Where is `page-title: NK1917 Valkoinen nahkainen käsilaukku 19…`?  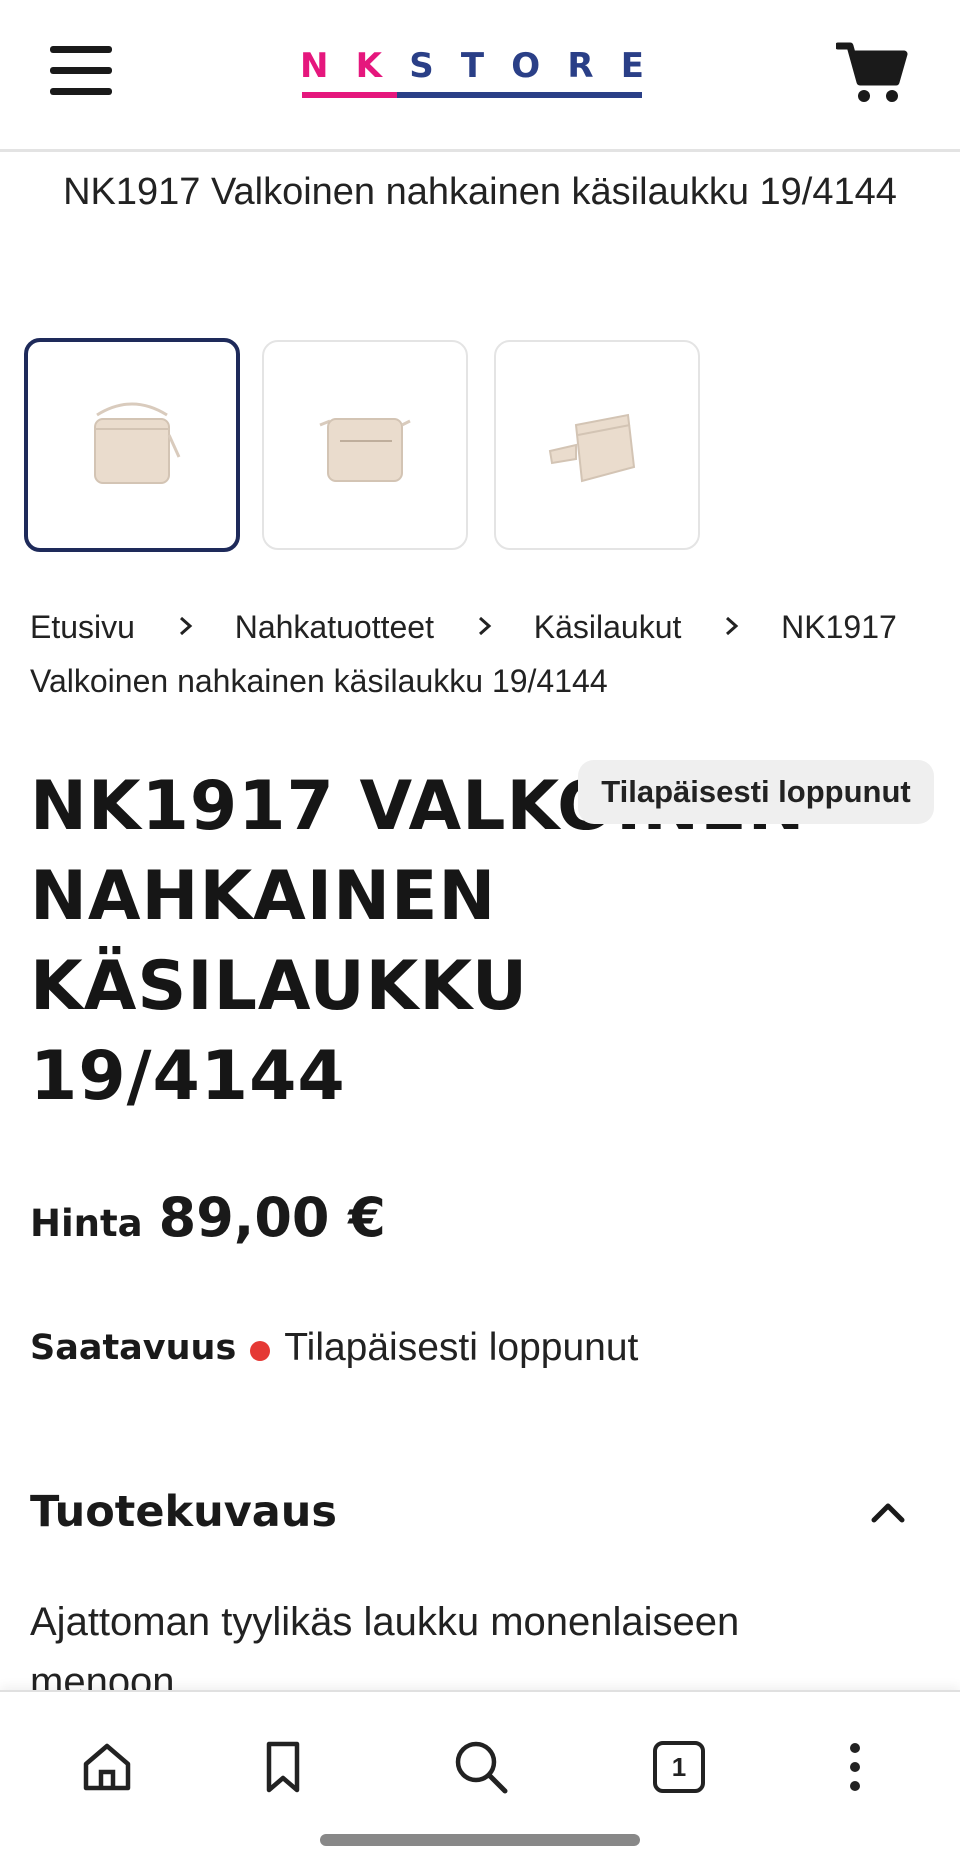
page-title: NK1917 Valkoinen nahkainen käsilaukku 19… is located at coordinates (480, 192).